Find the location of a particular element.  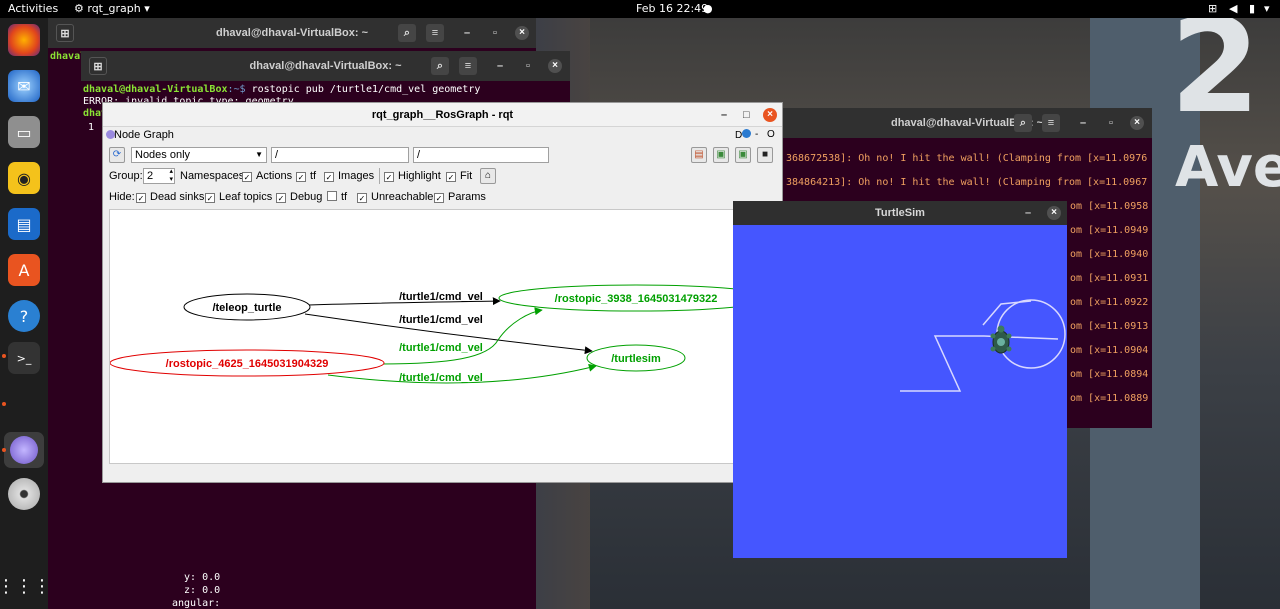

graph-edge-label: /turtle1/cmd_vel is located at coordinates (441, 297).